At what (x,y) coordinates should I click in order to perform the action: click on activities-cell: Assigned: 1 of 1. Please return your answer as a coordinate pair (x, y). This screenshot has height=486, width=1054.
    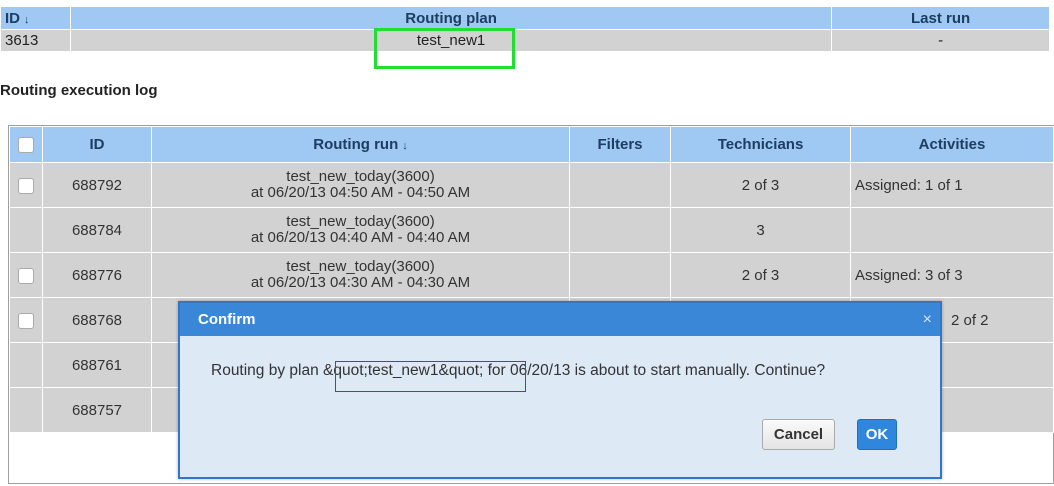
    Looking at the image, I should click on (952, 185).